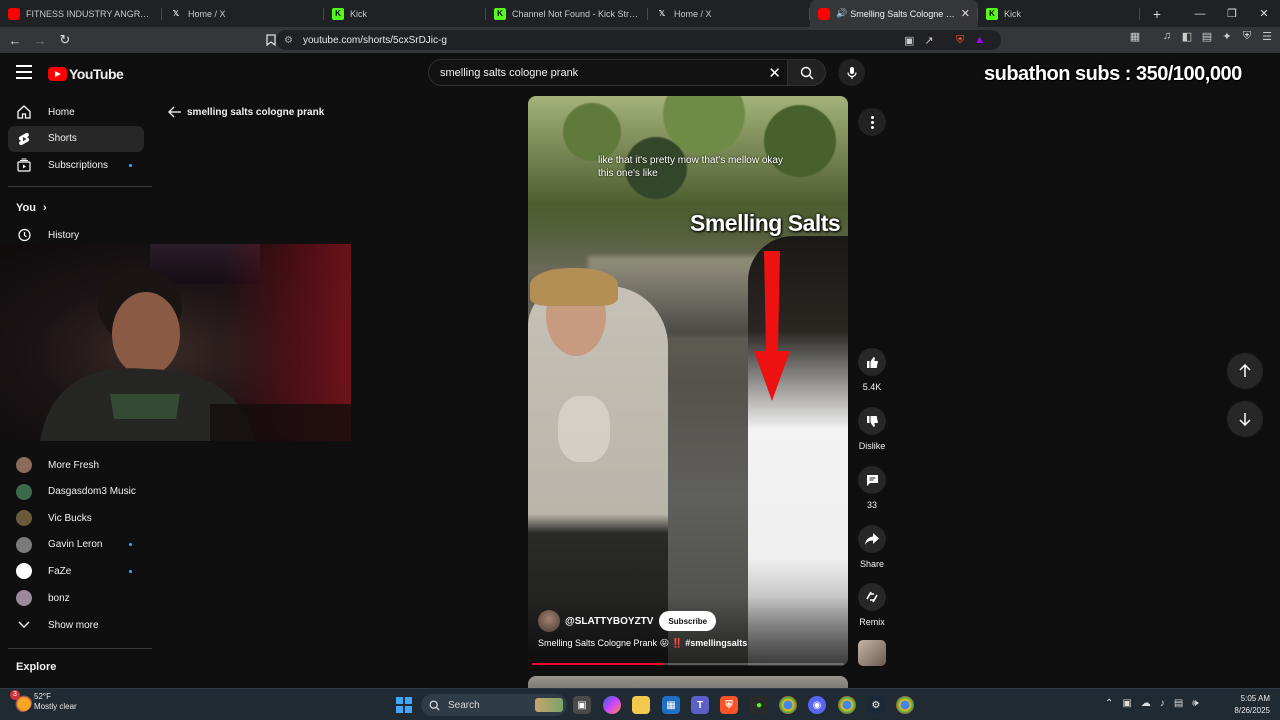 The width and height of the screenshot is (1280, 720). I want to click on sidebar-item-subscriptions: Subscriptions, so click(76, 165).